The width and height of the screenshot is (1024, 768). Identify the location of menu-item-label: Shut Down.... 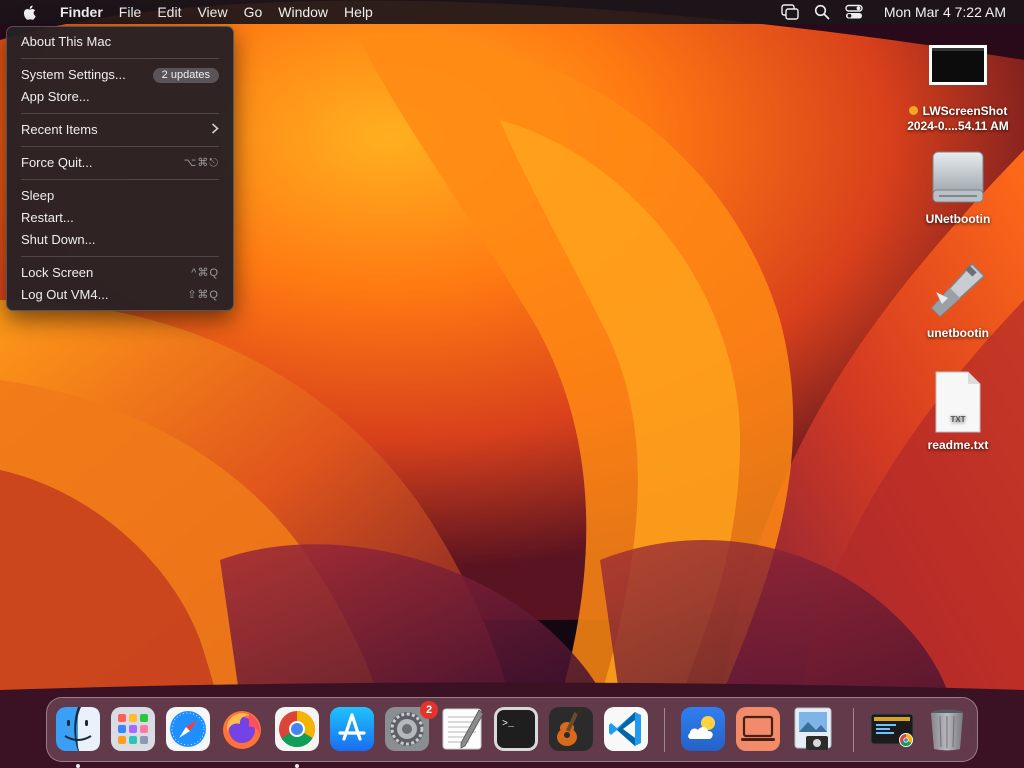
(58, 239).